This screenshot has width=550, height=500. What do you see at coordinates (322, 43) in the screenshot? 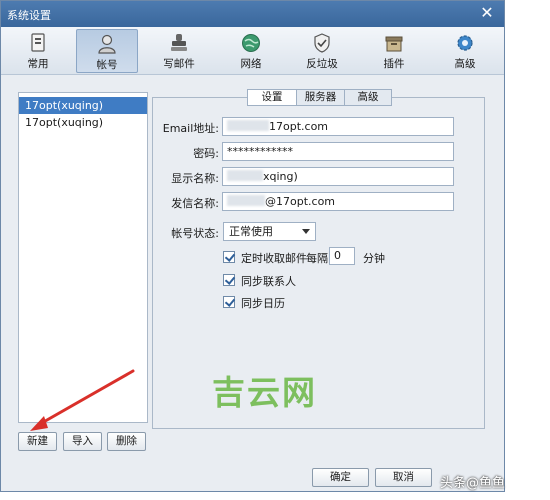
I see `shield-icon` at bounding box center [322, 43].